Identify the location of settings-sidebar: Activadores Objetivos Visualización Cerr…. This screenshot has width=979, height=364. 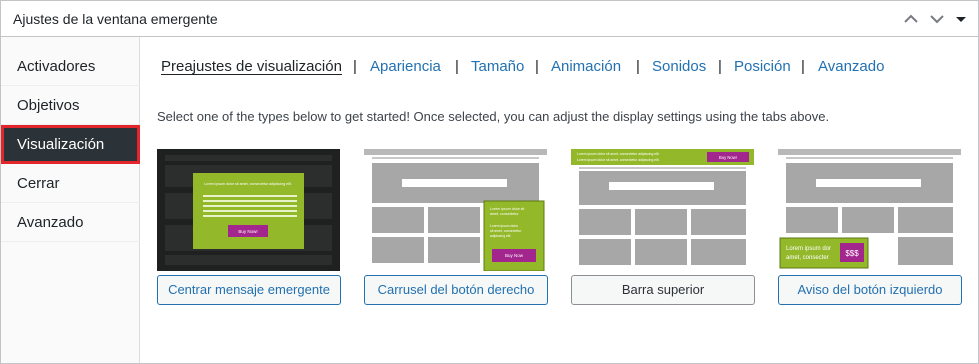
(70, 200).